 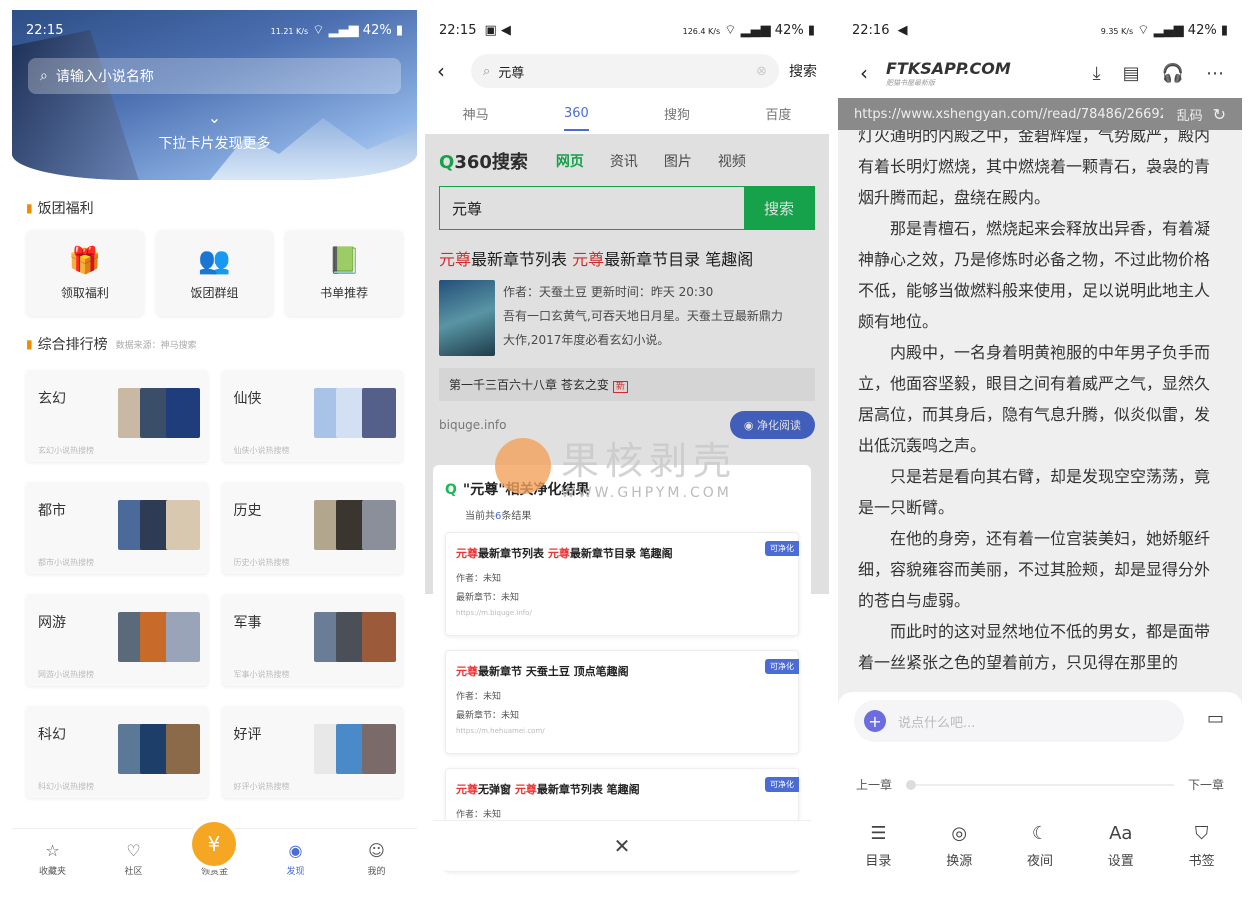 I want to click on s360-nav-images: 图片, so click(x=678, y=161).